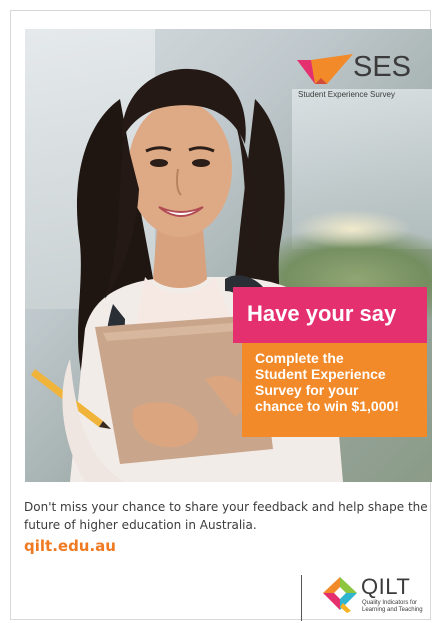 Image resolution: width=438 pixels, height=623 pixels. I want to click on qilt-wordmark: QILT, so click(386, 586).